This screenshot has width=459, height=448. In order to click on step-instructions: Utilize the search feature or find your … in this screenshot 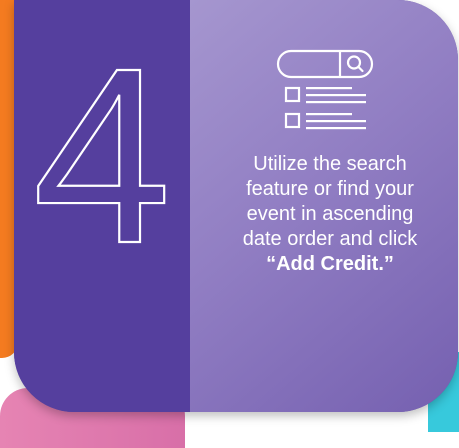, I will do `click(330, 214)`.